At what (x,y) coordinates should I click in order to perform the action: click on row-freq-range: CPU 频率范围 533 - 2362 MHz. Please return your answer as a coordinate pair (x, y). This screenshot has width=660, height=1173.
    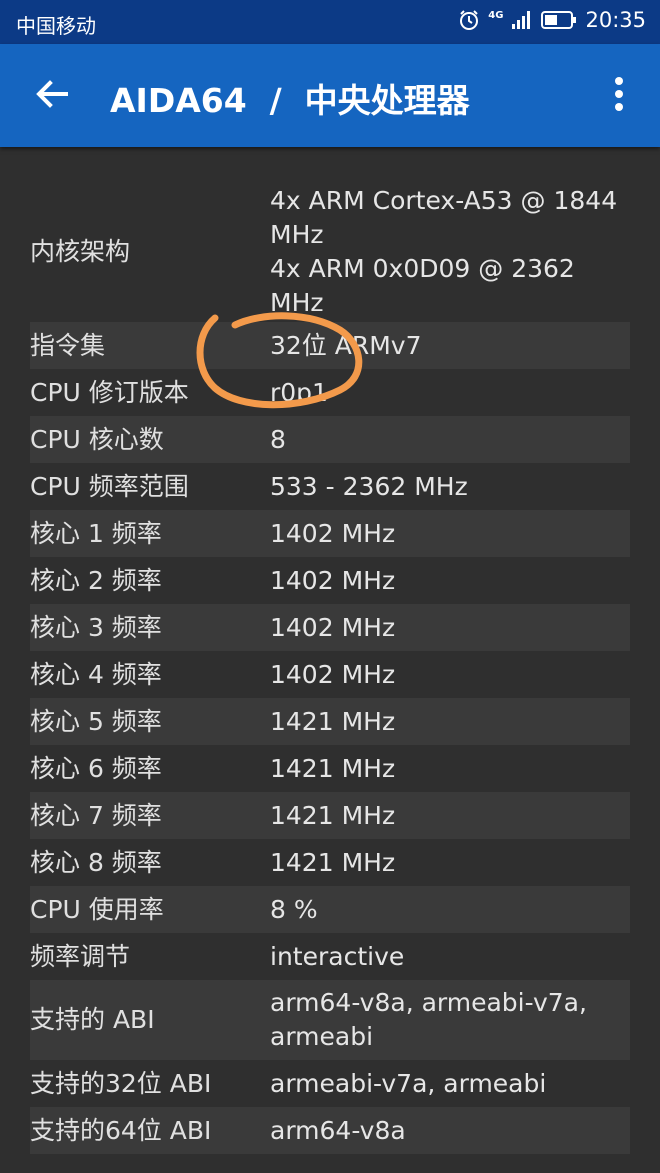
    Looking at the image, I should click on (330, 486).